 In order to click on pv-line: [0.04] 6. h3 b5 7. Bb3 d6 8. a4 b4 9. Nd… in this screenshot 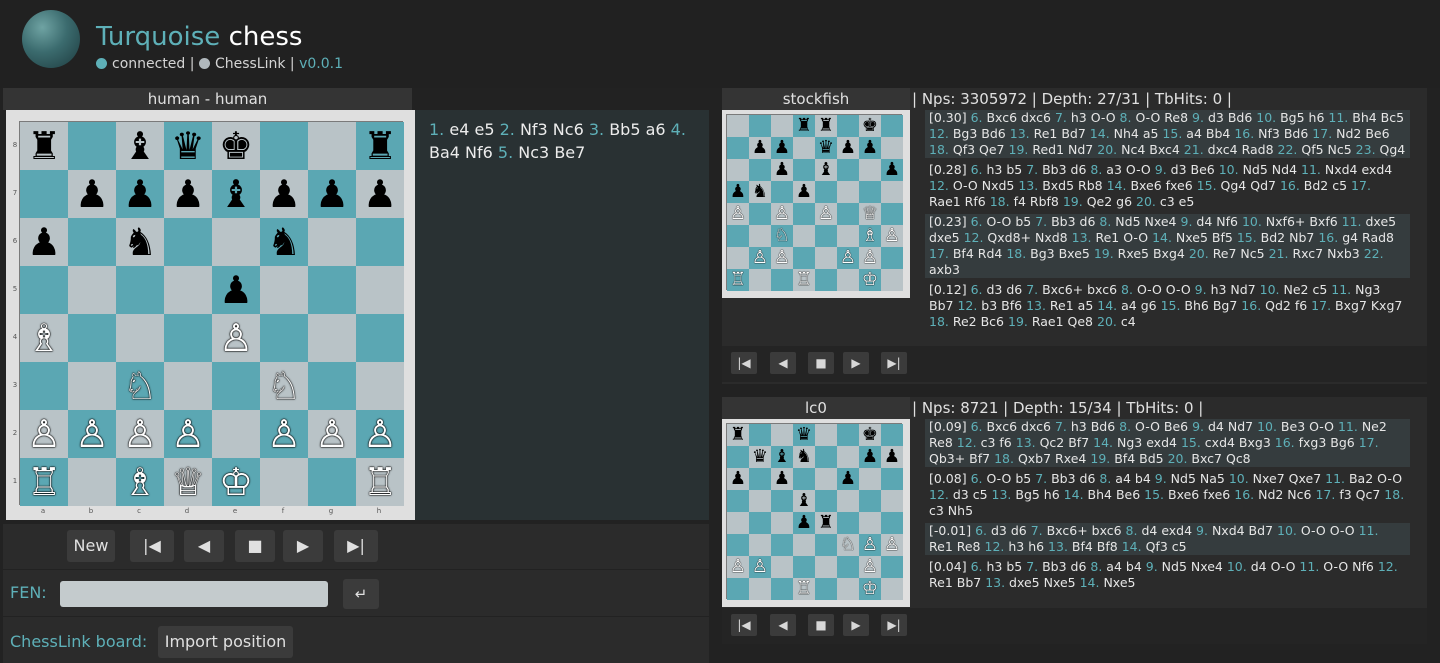, I will do `click(1167, 575)`.